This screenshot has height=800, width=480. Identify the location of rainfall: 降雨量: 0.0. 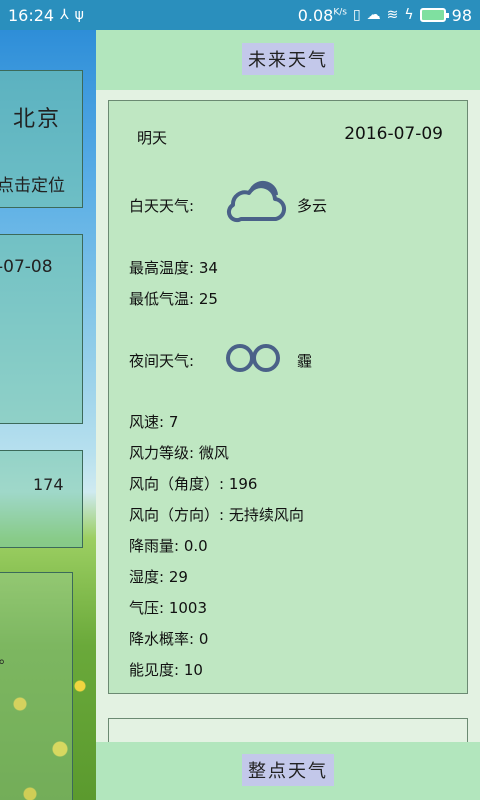
(168, 546).